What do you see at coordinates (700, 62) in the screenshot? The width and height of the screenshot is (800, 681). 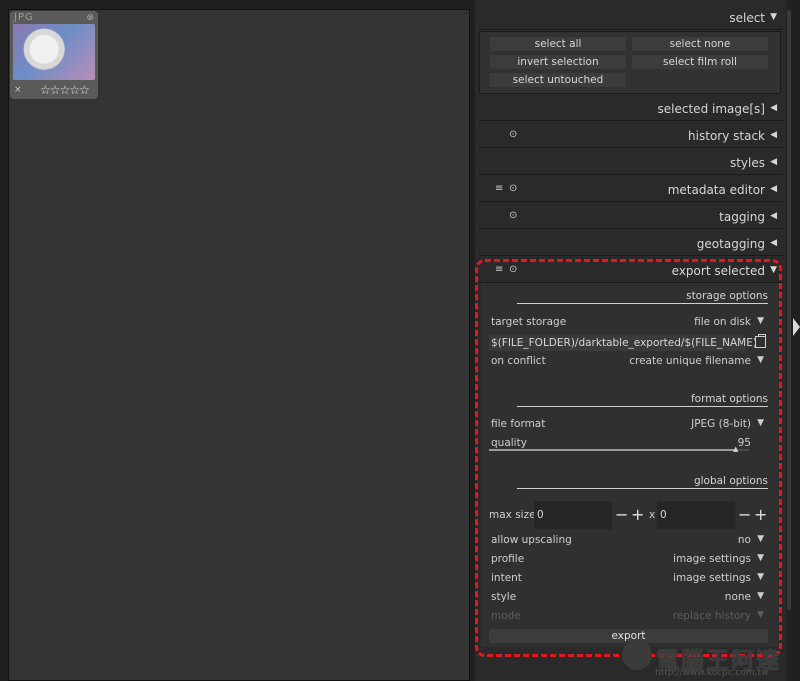 I see `select-film-roll-button: select film roll` at bounding box center [700, 62].